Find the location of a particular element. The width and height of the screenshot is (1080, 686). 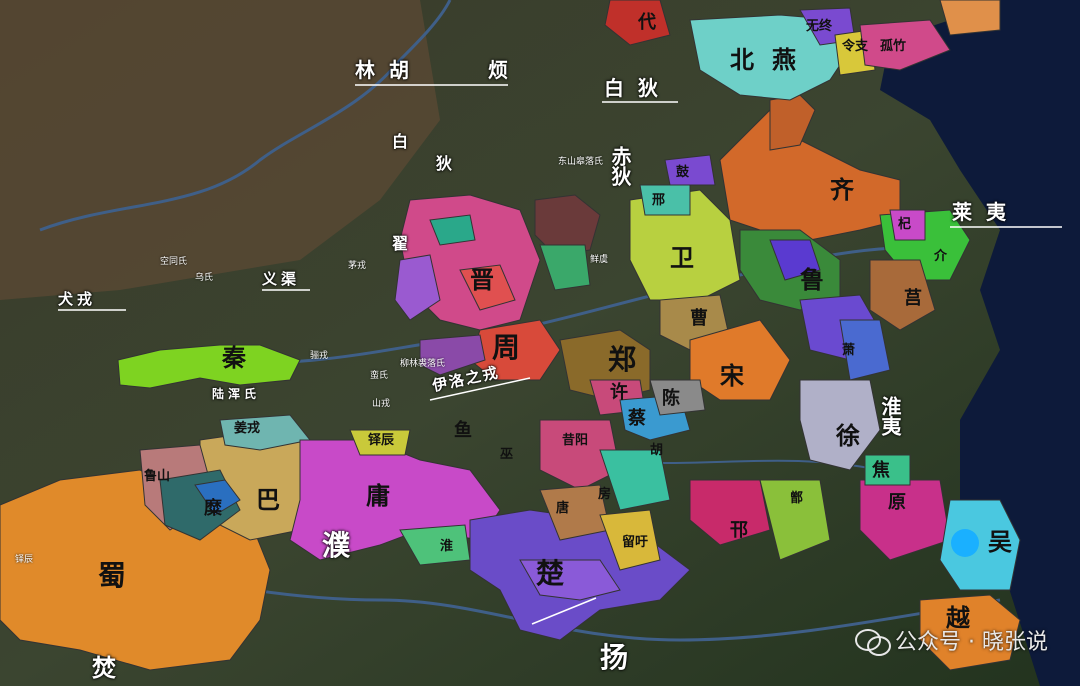

state-label-ju: 莒 is located at coordinates (913, 298).